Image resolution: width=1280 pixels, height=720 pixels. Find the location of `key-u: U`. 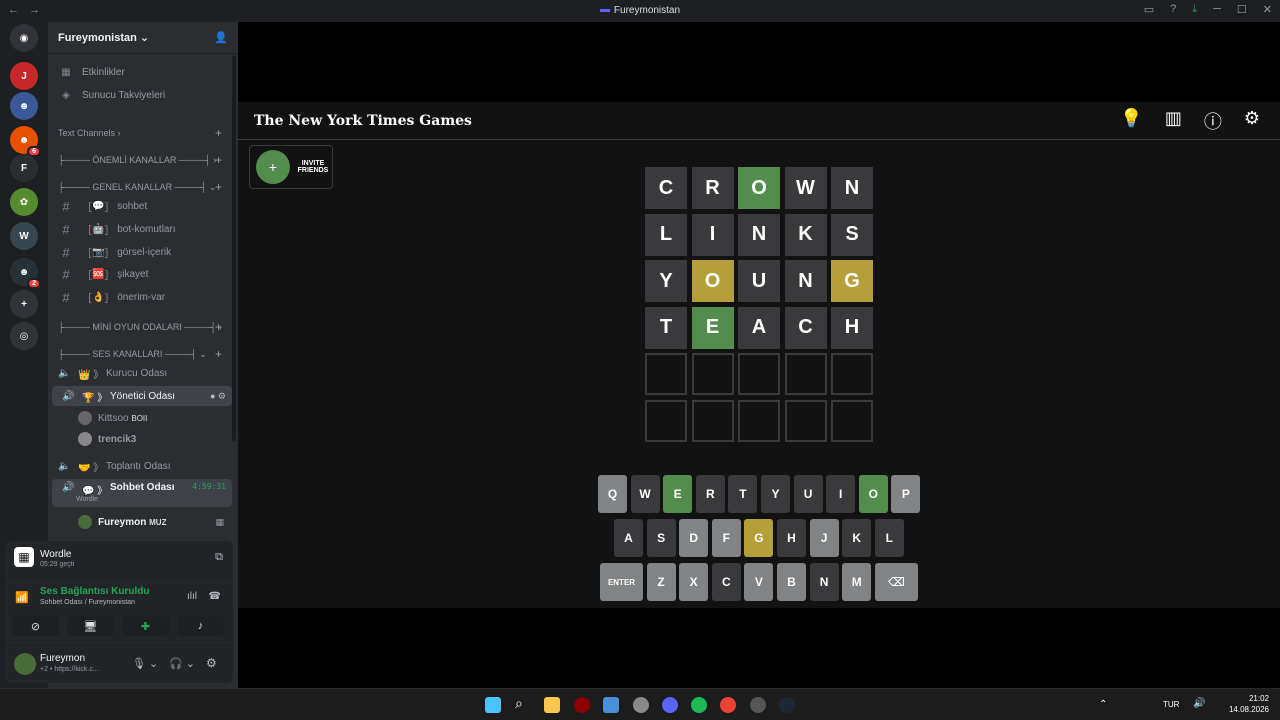

key-u: U is located at coordinates (808, 494).